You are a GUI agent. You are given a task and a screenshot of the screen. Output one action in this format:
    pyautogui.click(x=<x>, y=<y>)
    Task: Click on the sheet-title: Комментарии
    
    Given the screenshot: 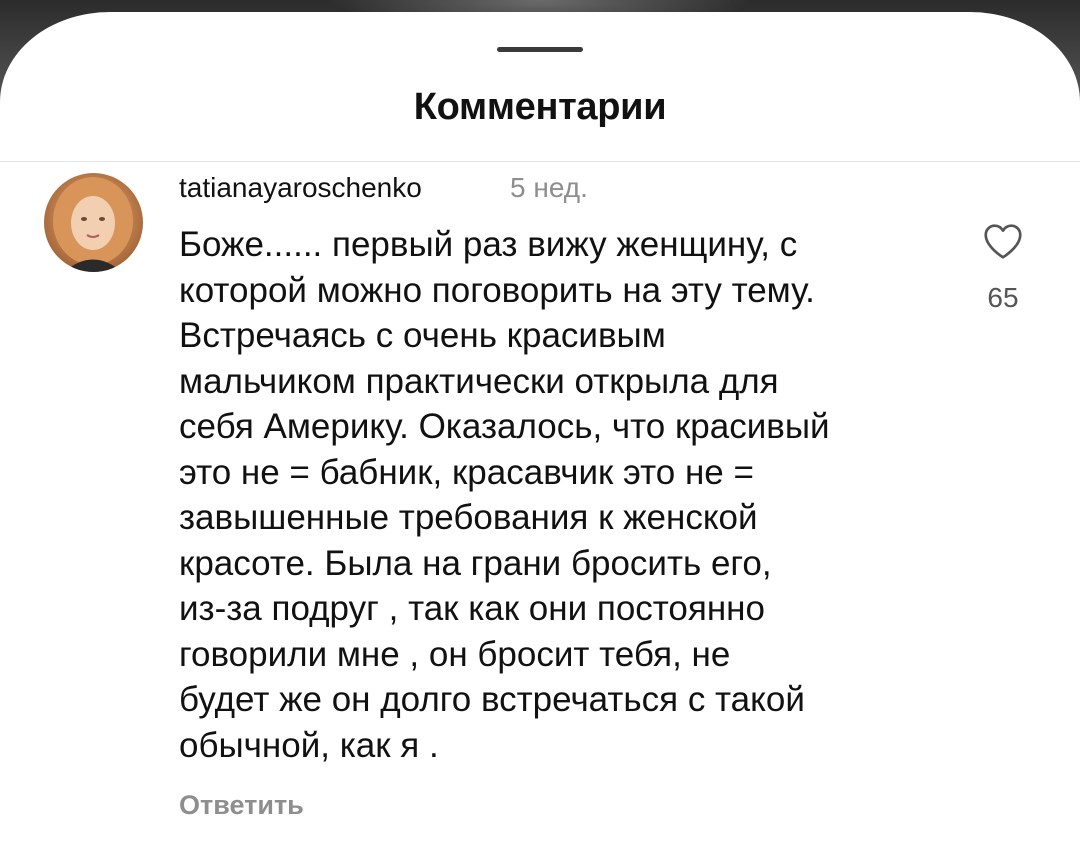 What is the action you would take?
    pyautogui.click(x=540, y=107)
    